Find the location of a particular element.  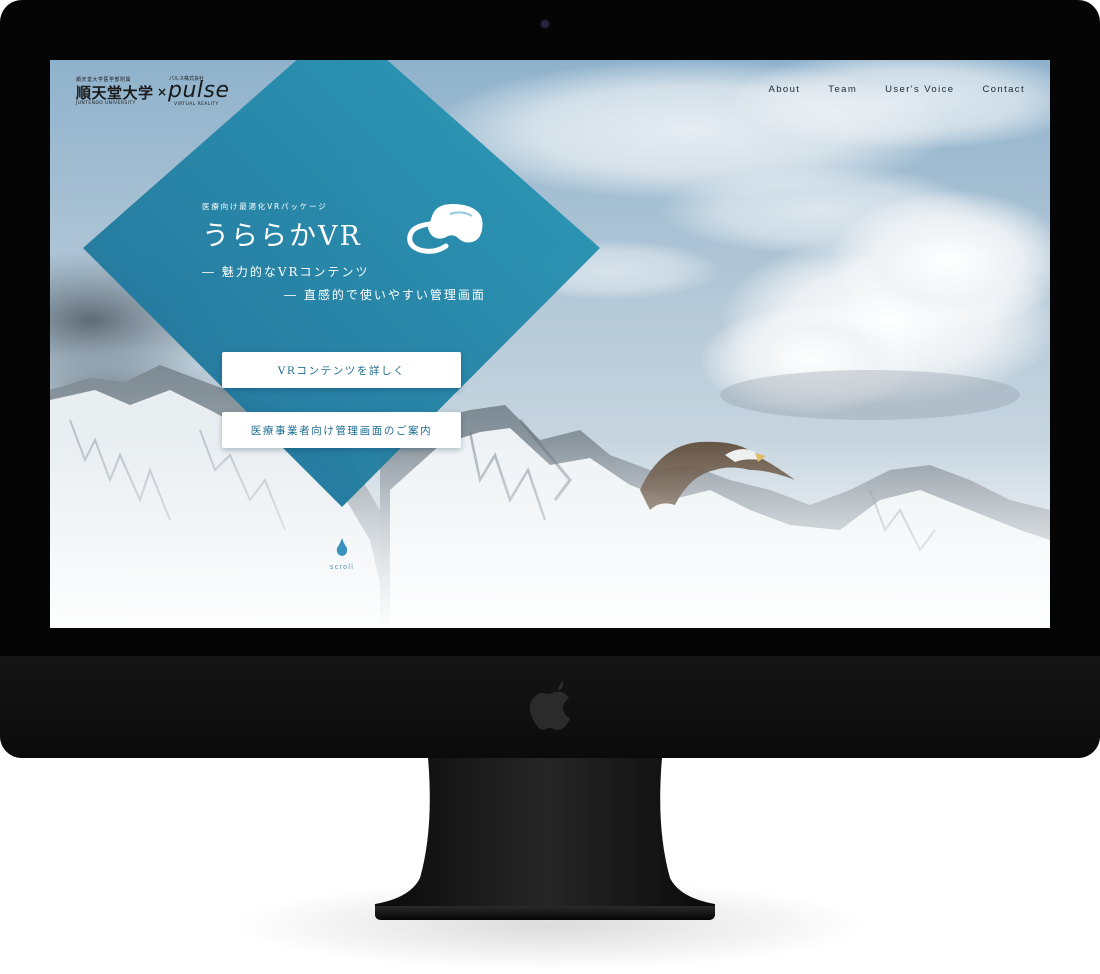

webcam is located at coordinates (545, 24).